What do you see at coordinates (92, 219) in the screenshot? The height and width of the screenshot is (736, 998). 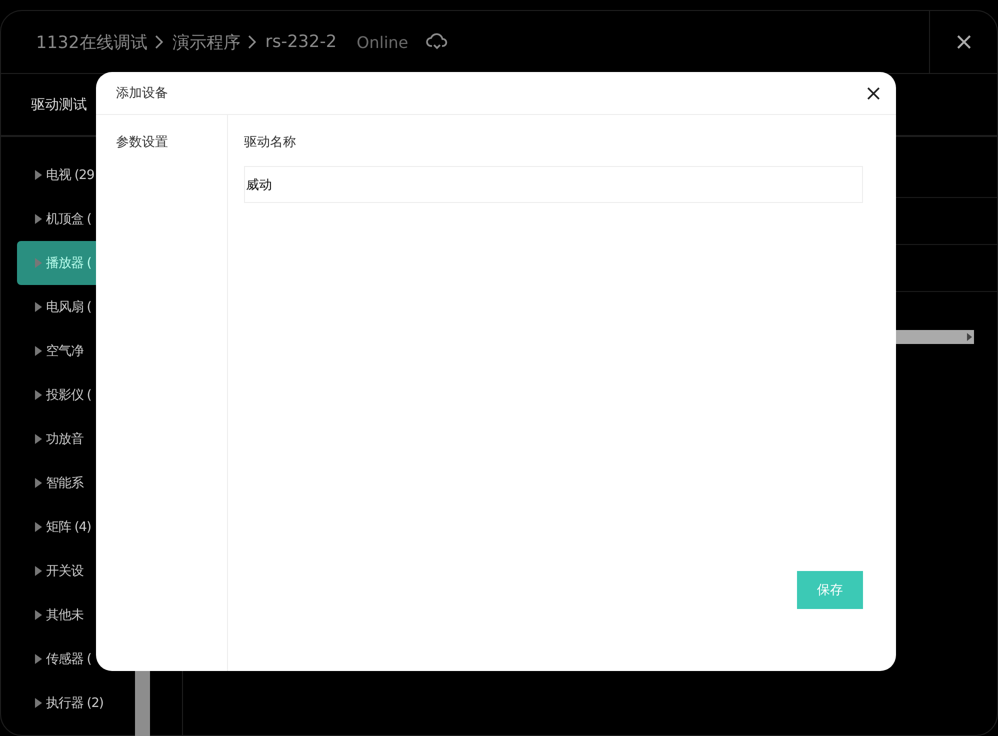 I see `tree-item: 机顶盒 (` at bounding box center [92, 219].